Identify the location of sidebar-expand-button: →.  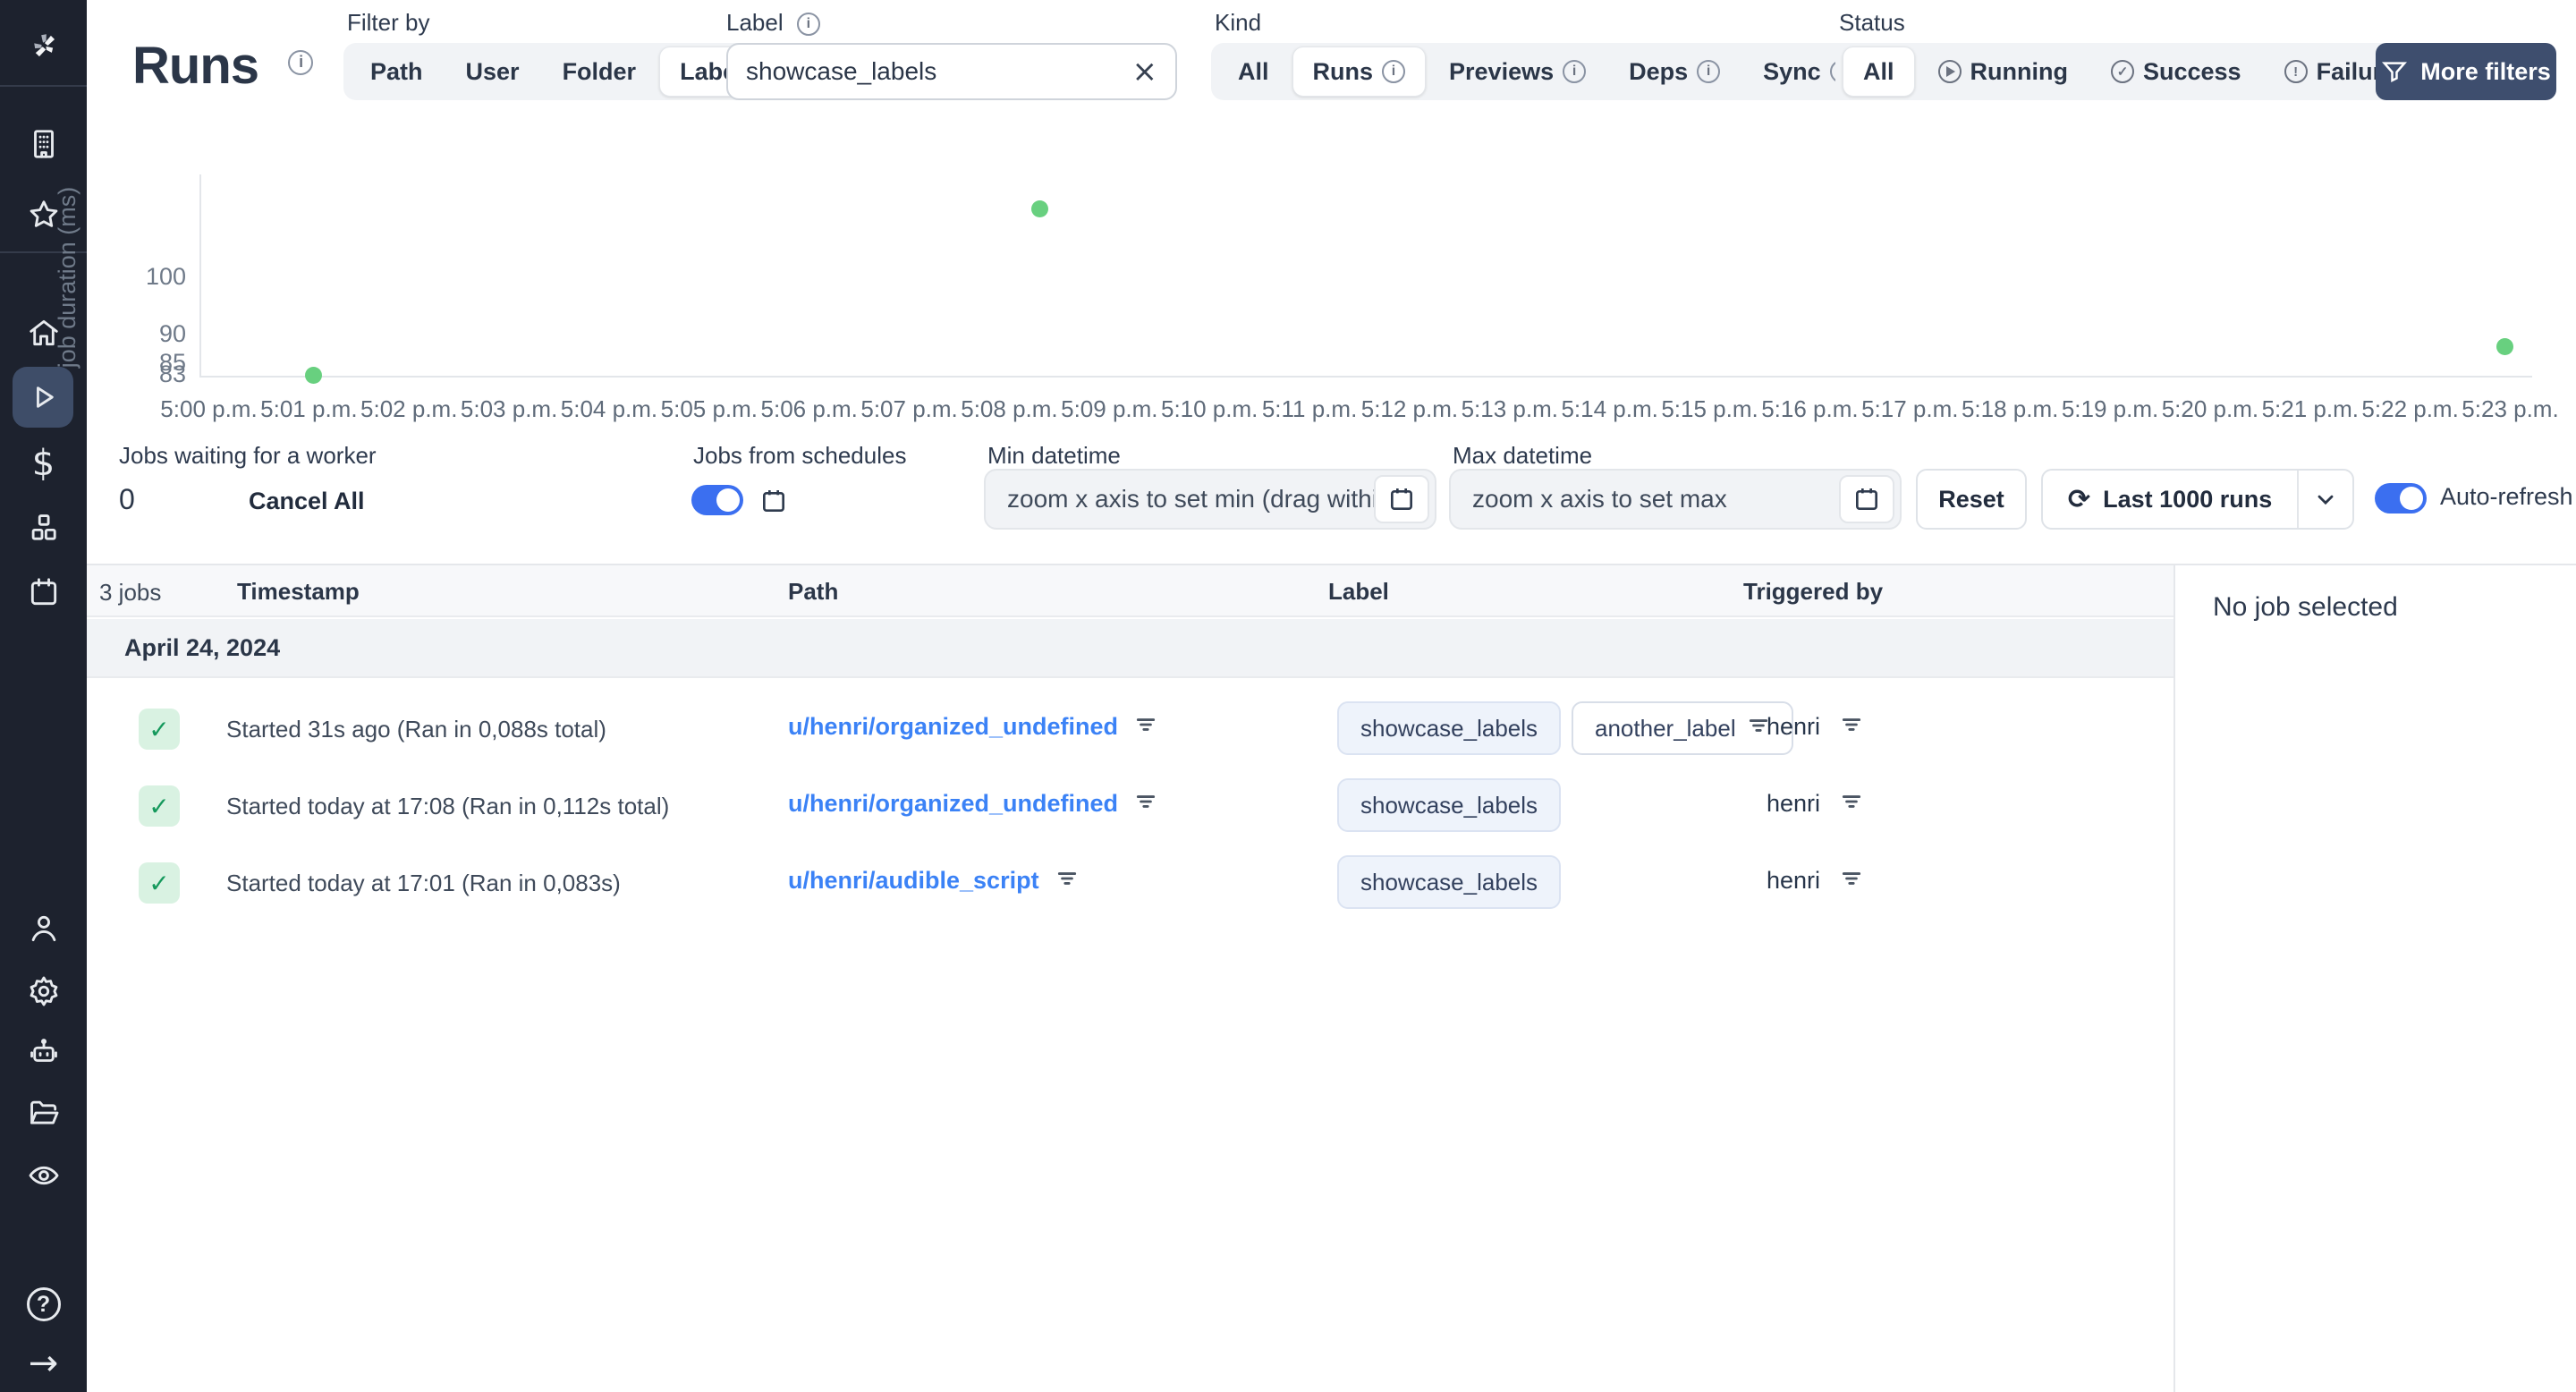
(43, 1363).